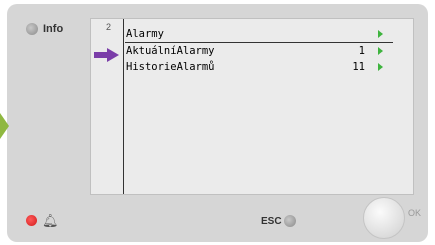 This screenshot has width=435, height=245. Describe the element at coordinates (106, 55) in the screenshot. I see `pointer-arrow-icon` at that location.